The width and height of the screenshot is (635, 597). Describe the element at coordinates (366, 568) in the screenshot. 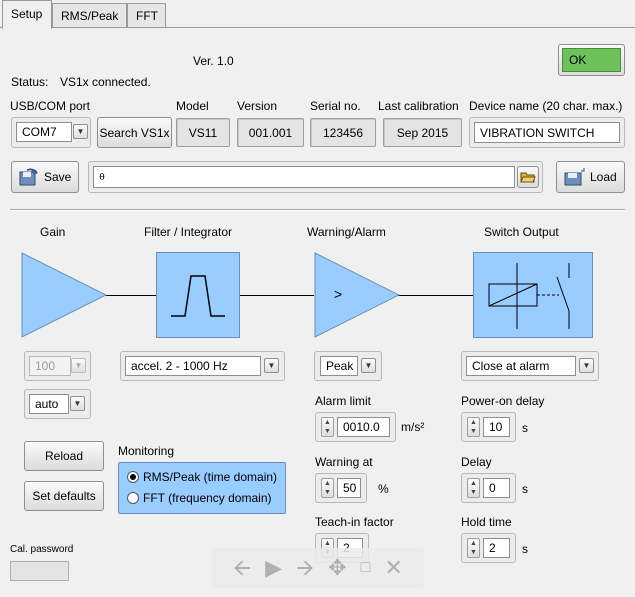

I see `square-icon: □` at that location.